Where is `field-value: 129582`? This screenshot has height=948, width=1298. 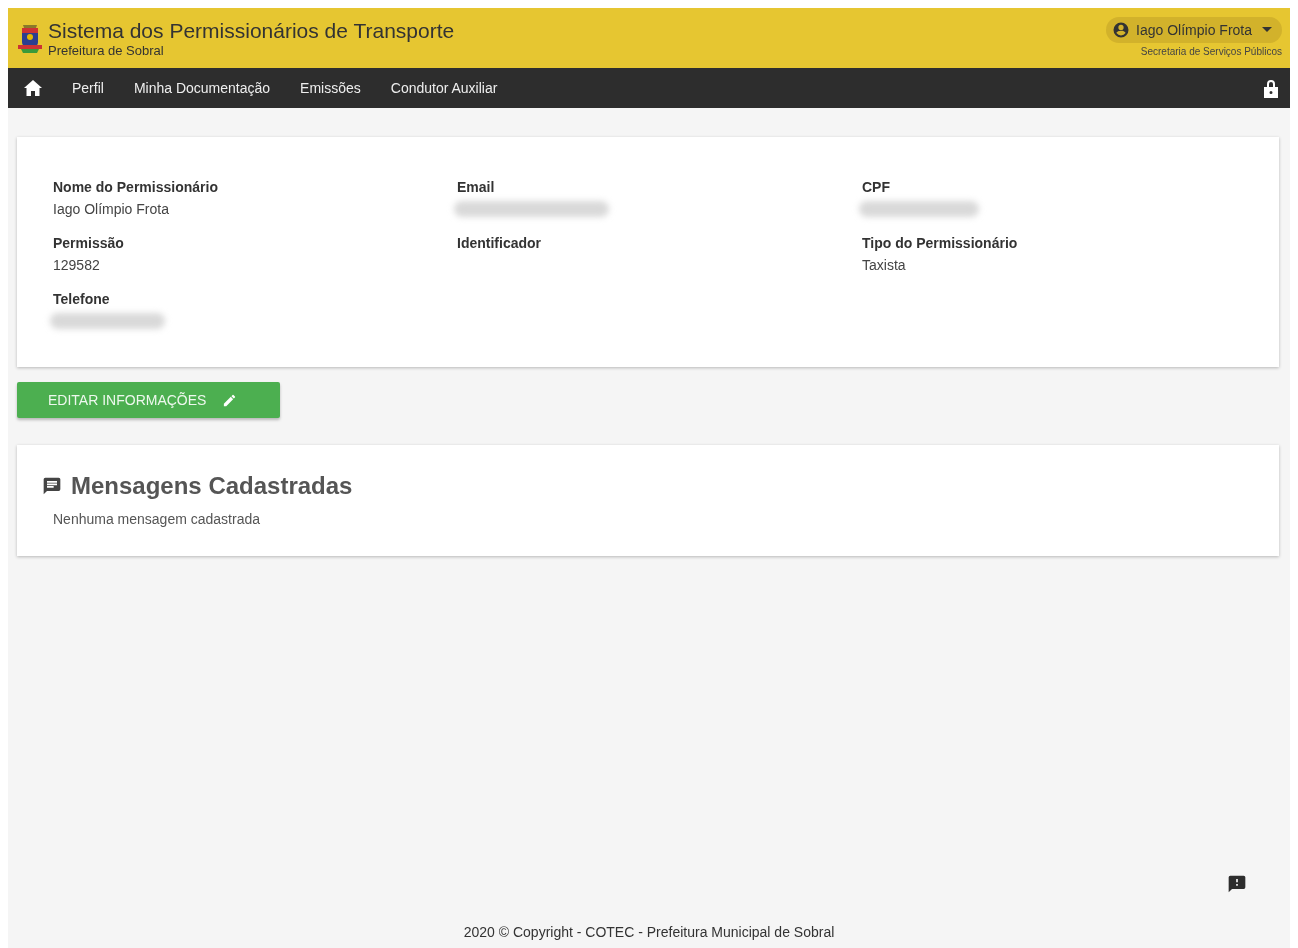 field-value: 129582 is located at coordinates (77, 266).